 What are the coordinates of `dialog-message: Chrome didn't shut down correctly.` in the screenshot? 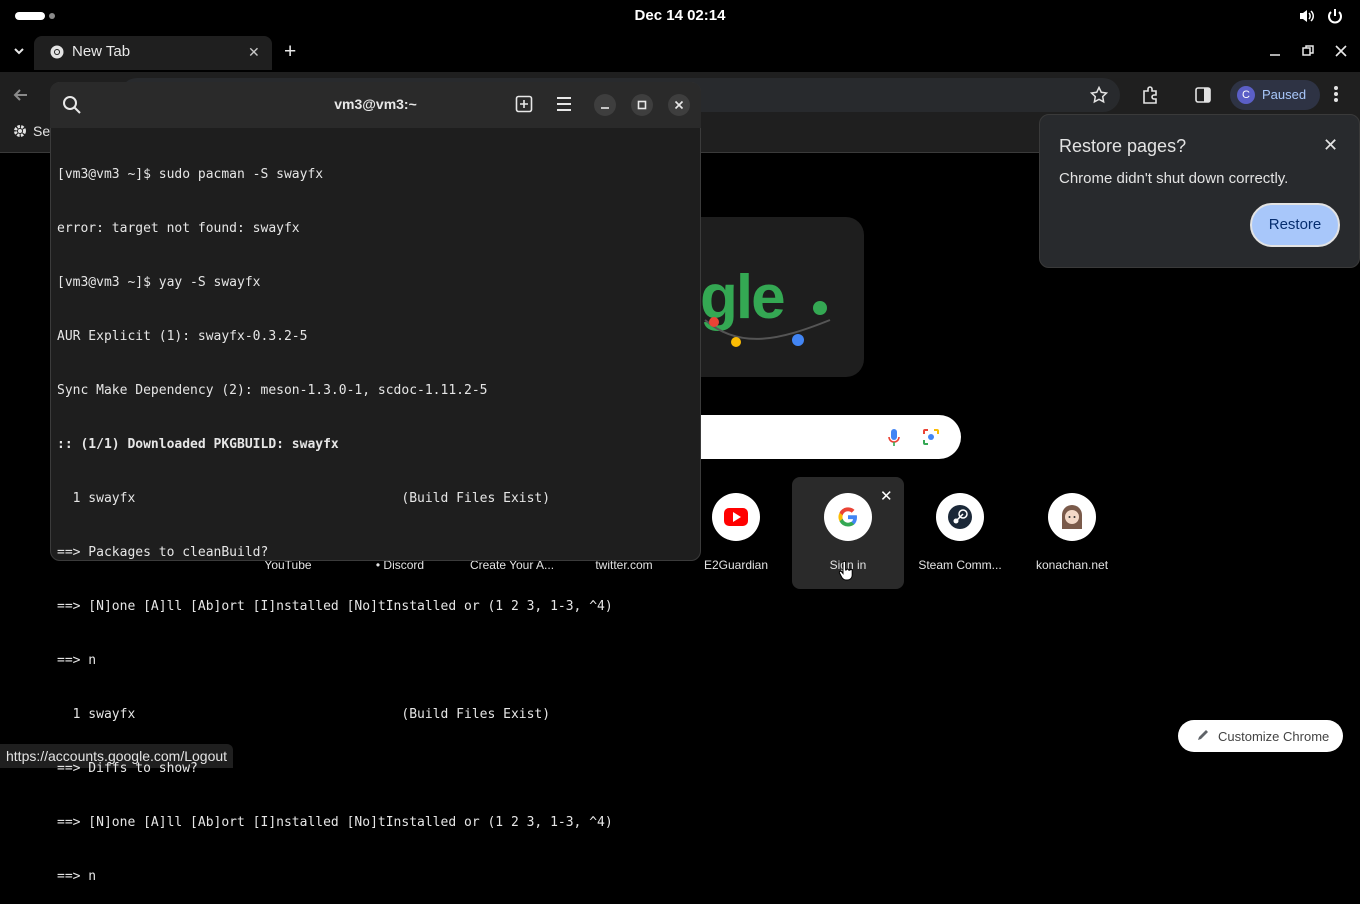 It's located at (1174, 178).